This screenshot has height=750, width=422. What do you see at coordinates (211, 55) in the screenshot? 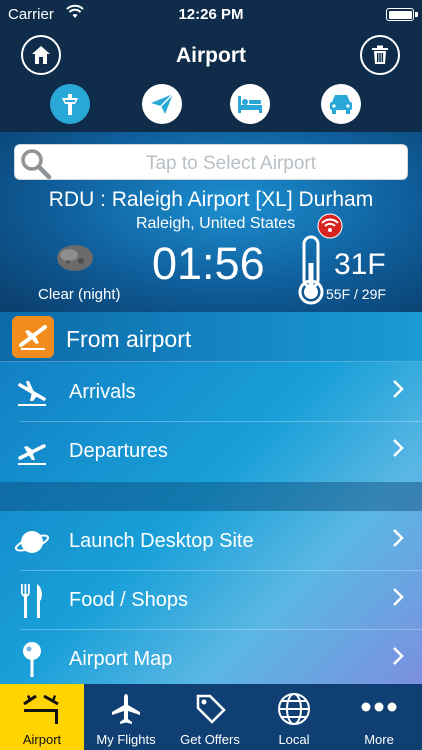
I see `page-title: Airport` at bounding box center [211, 55].